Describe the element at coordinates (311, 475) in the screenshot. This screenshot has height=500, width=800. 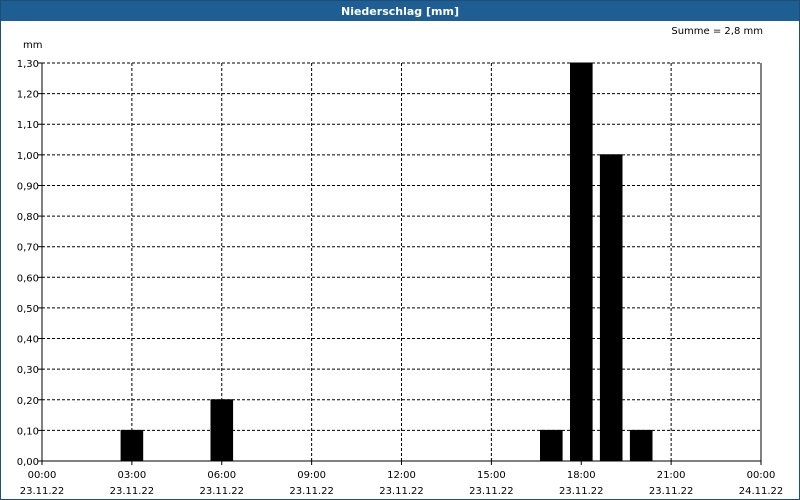
I see `x-tick-time-label: 09:00` at that location.